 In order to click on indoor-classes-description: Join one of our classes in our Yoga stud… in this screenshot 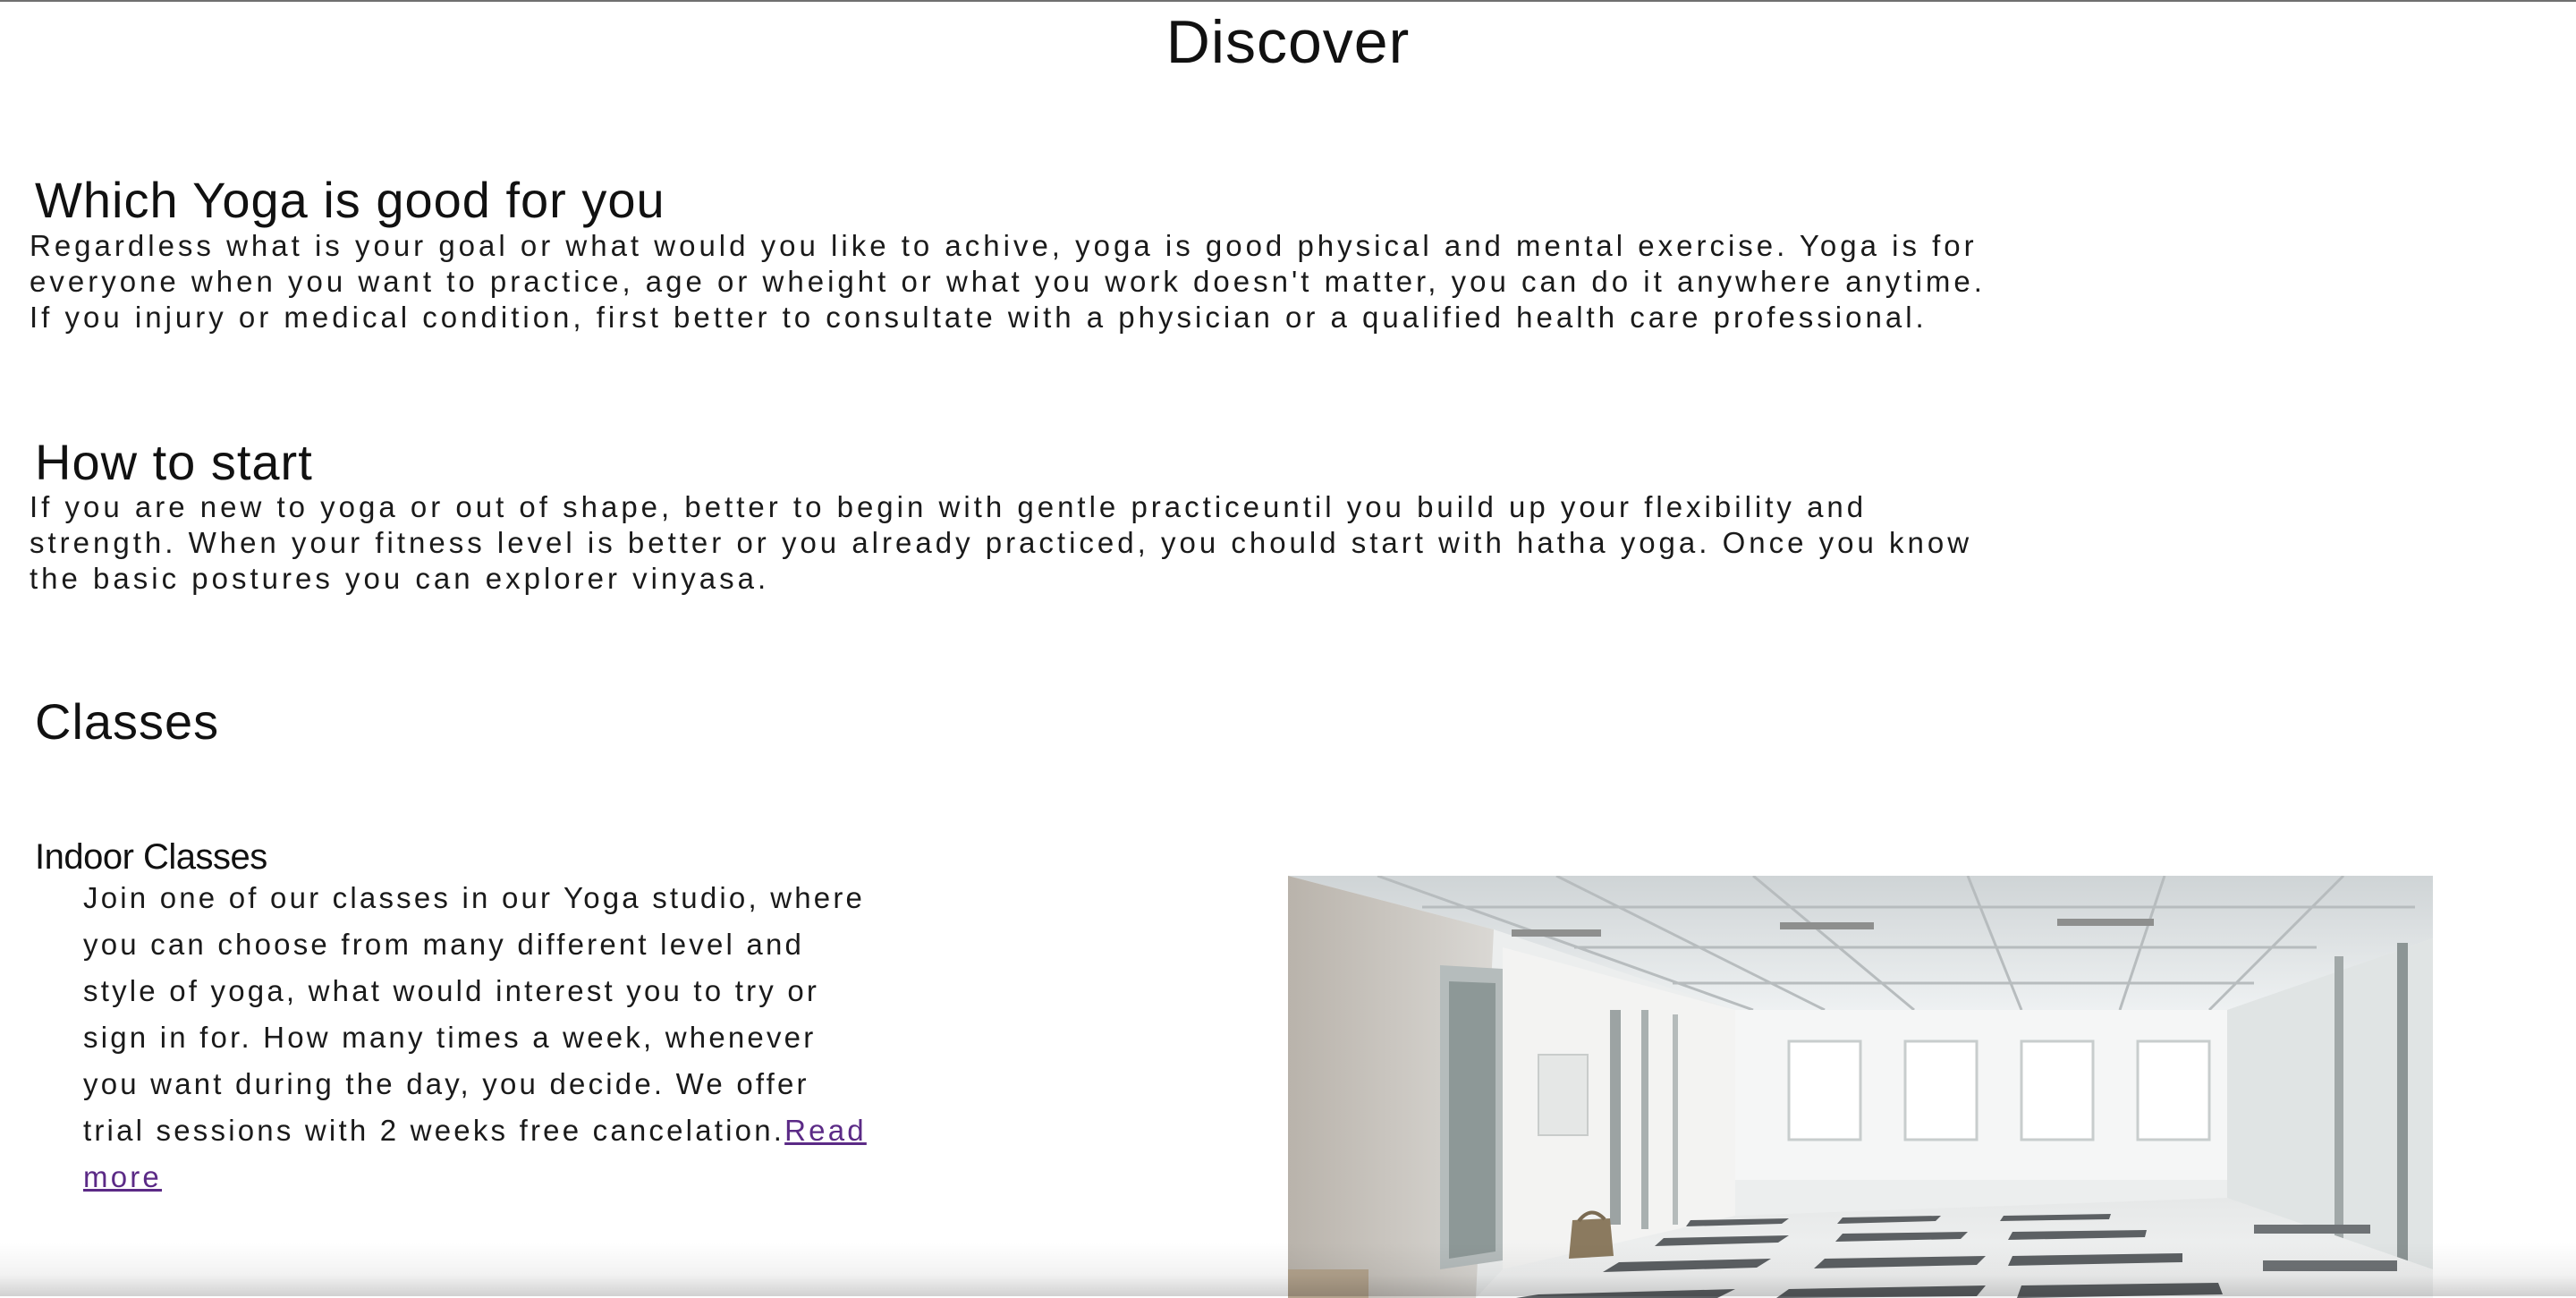, I will do `click(512, 1037)`.